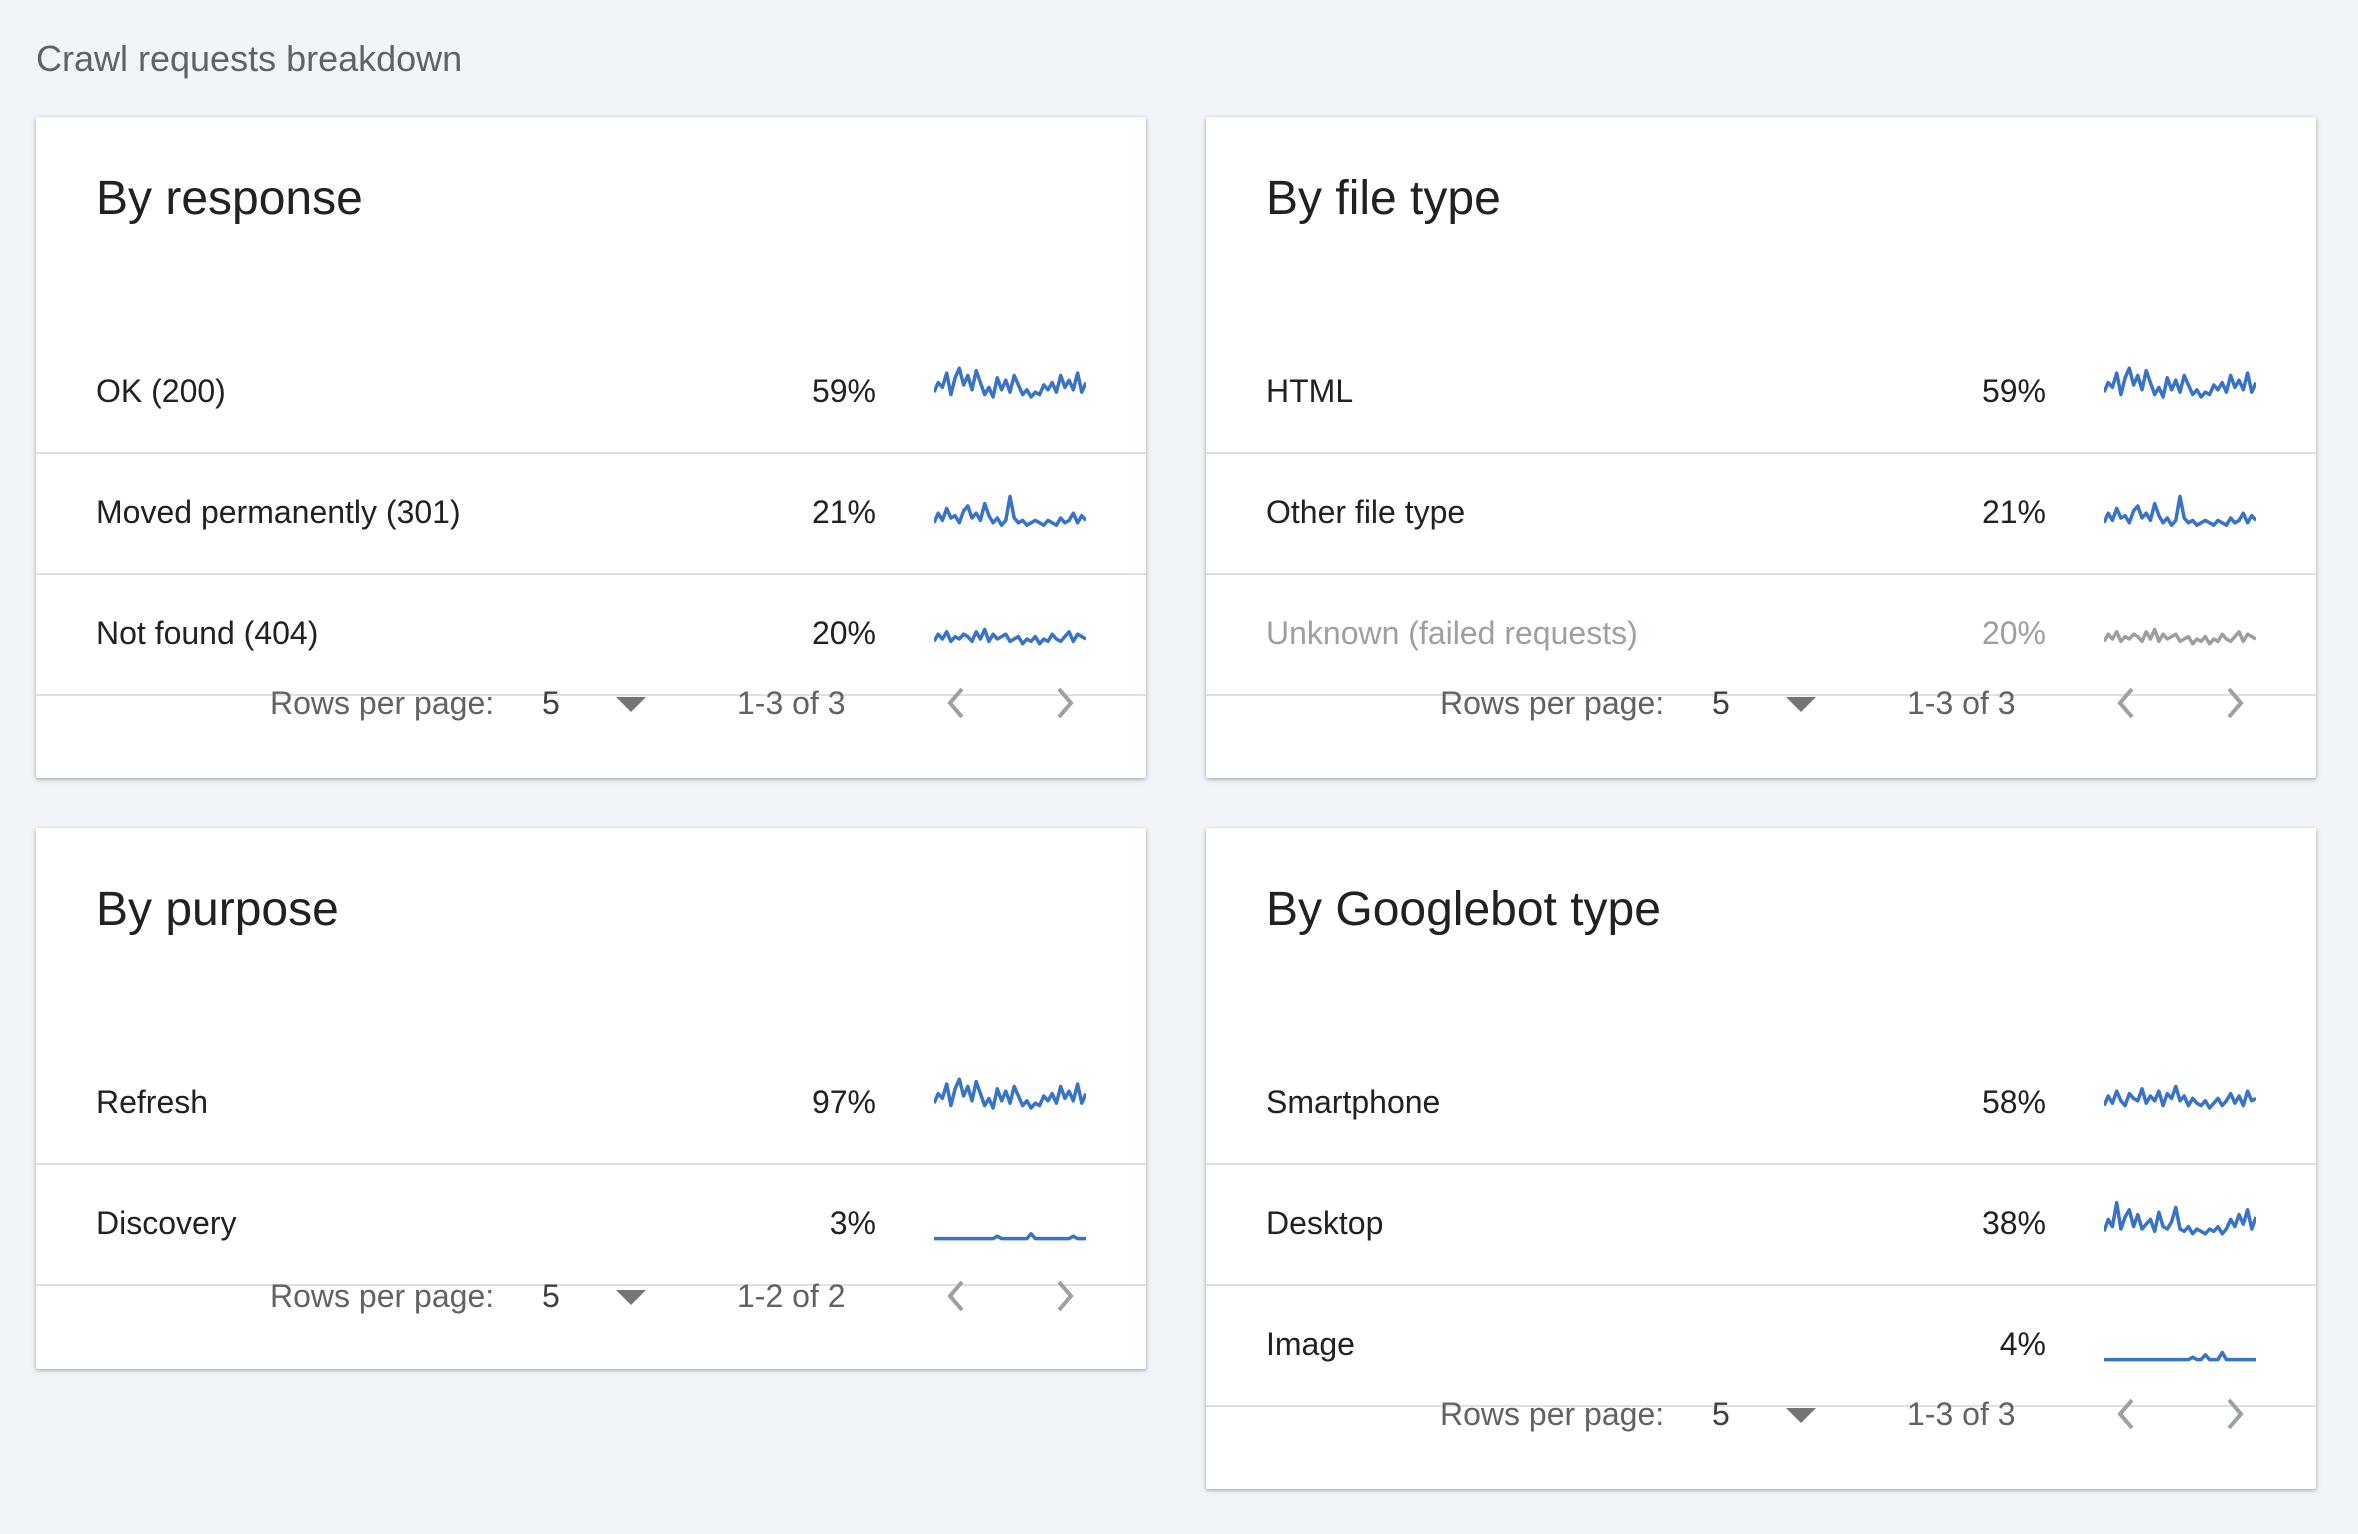  Describe the element at coordinates (1761, 1225) in the screenshot. I see `table-row: Desktop 38%` at that location.